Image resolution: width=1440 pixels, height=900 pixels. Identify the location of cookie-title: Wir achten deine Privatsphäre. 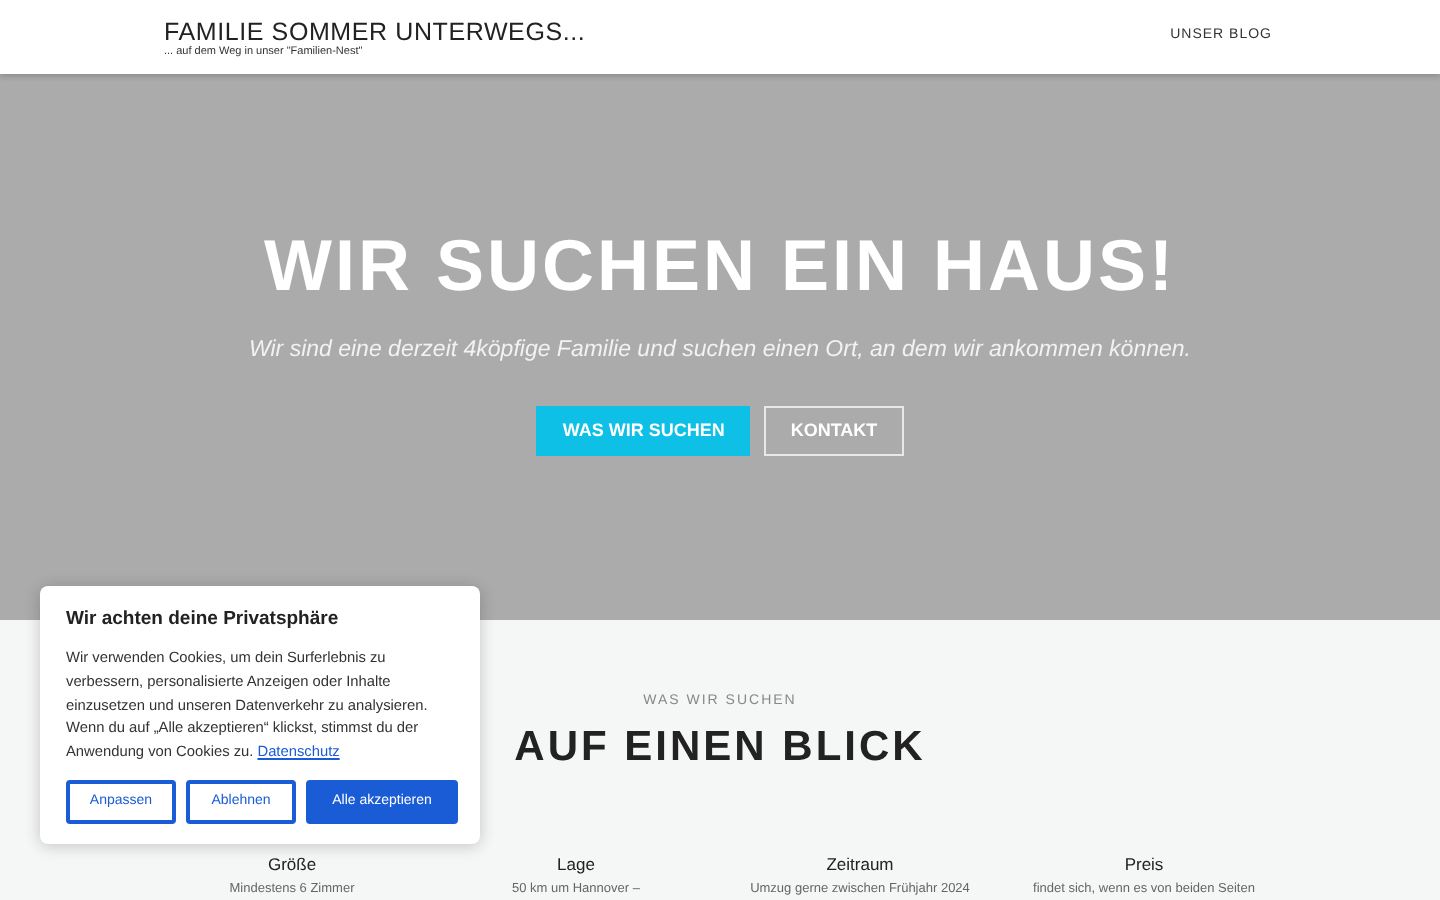
(203, 620).